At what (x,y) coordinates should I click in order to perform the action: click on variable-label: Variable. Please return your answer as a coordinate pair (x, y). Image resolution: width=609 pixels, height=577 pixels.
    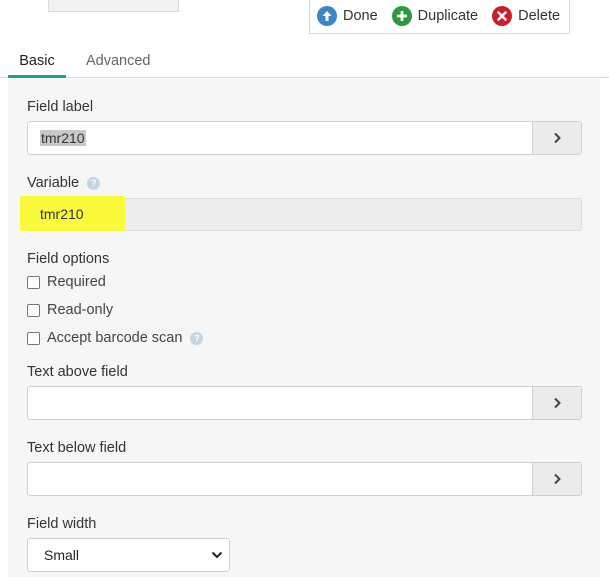
    Looking at the image, I should click on (53, 183).